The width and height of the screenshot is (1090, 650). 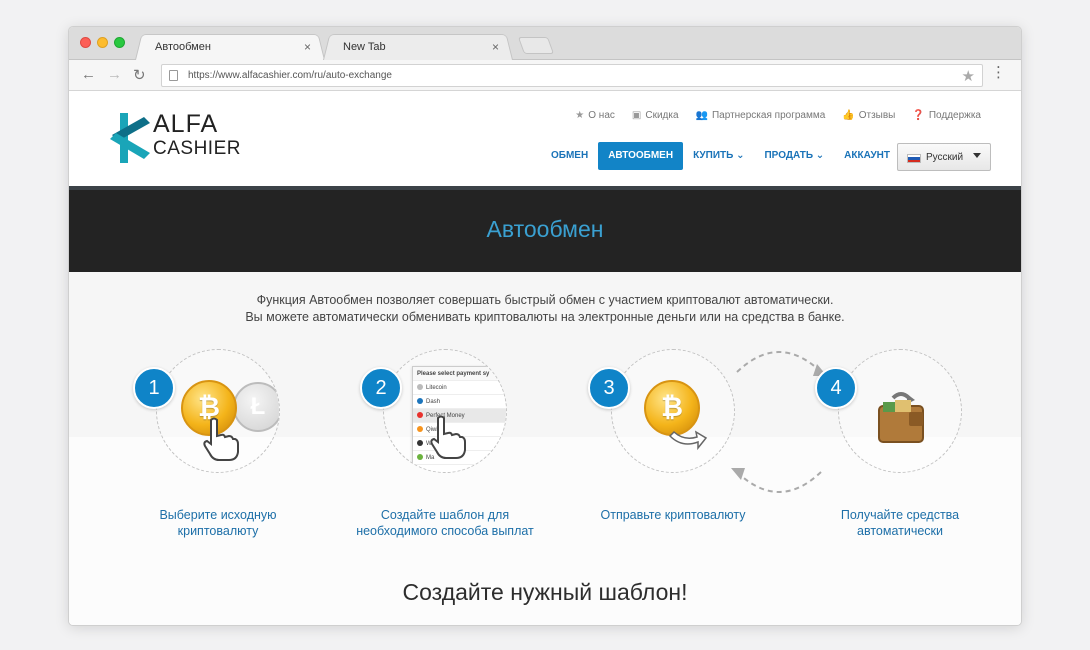 What do you see at coordinates (186, 124) in the screenshot?
I see `logo-text-alfa: ALFA` at bounding box center [186, 124].